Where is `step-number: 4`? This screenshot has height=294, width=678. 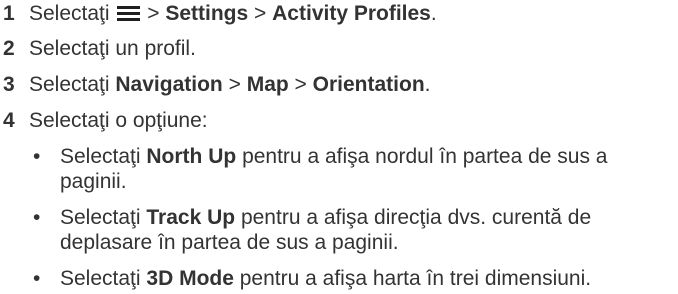
step-number: 4 is located at coordinates (9, 120).